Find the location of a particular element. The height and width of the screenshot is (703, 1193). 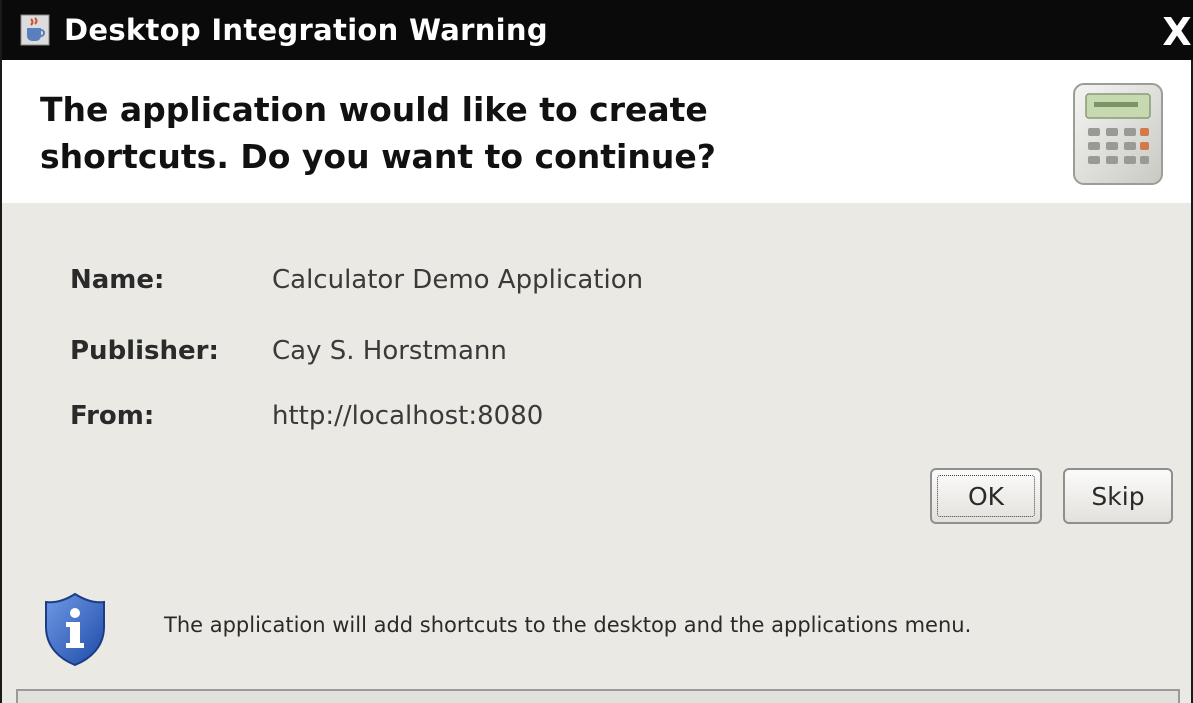

info-shield-icon is located at coordinates (75, 629).